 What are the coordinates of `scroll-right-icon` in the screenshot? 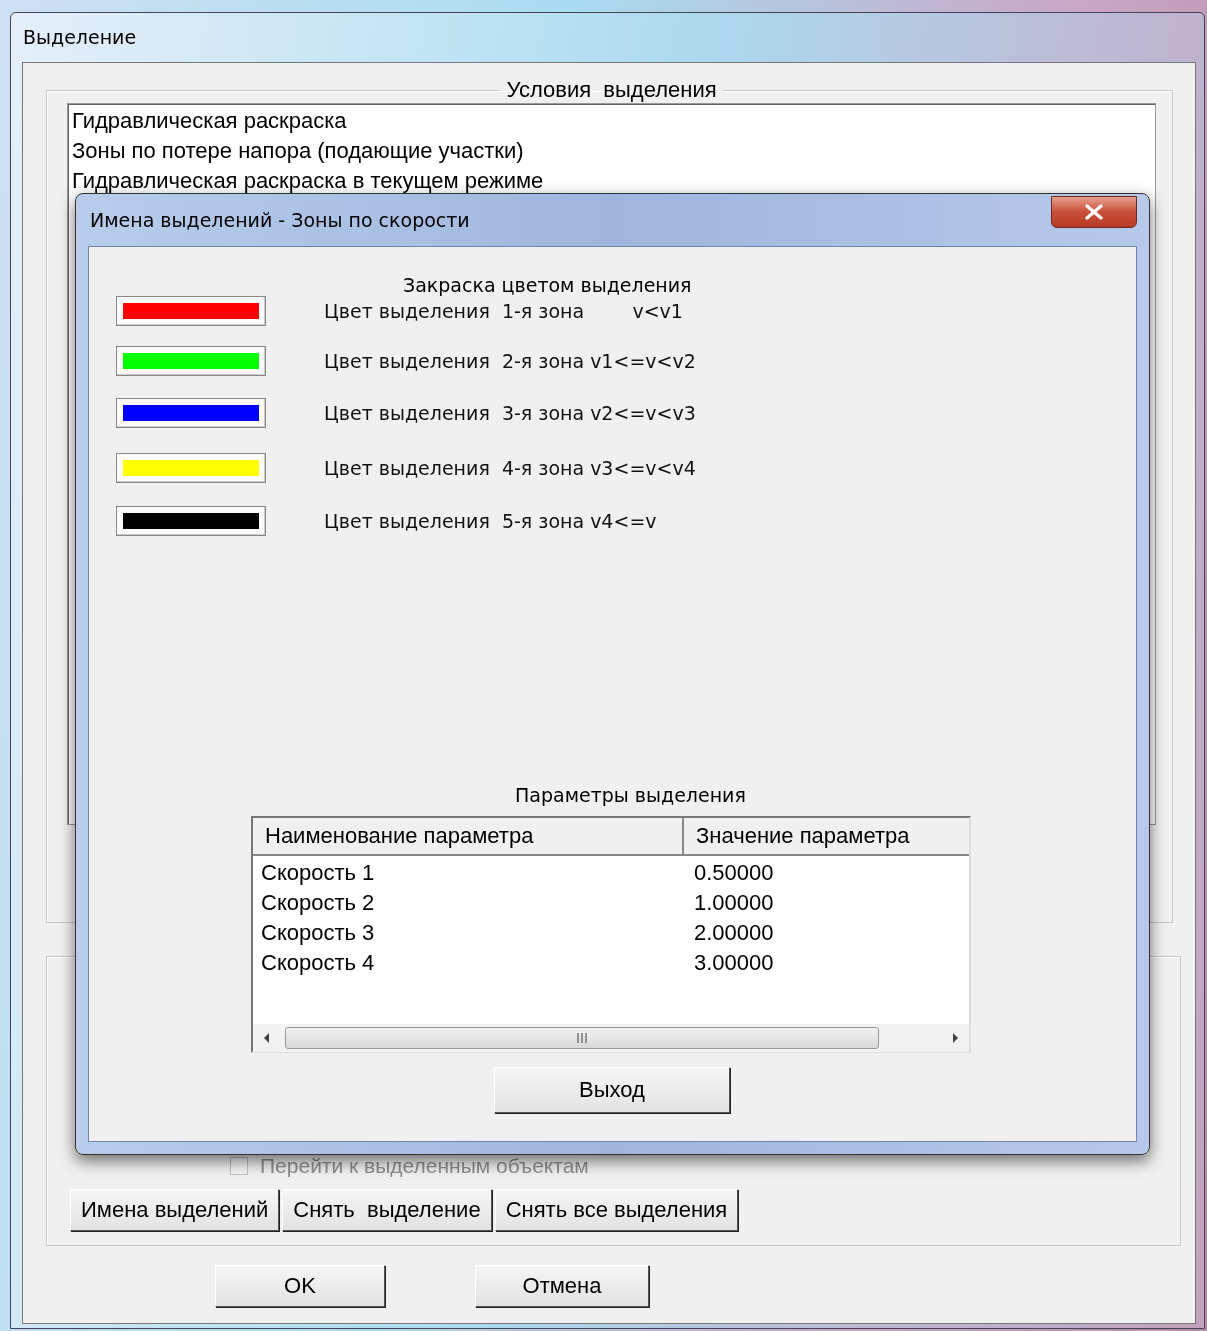 It's located at (955, 1038).